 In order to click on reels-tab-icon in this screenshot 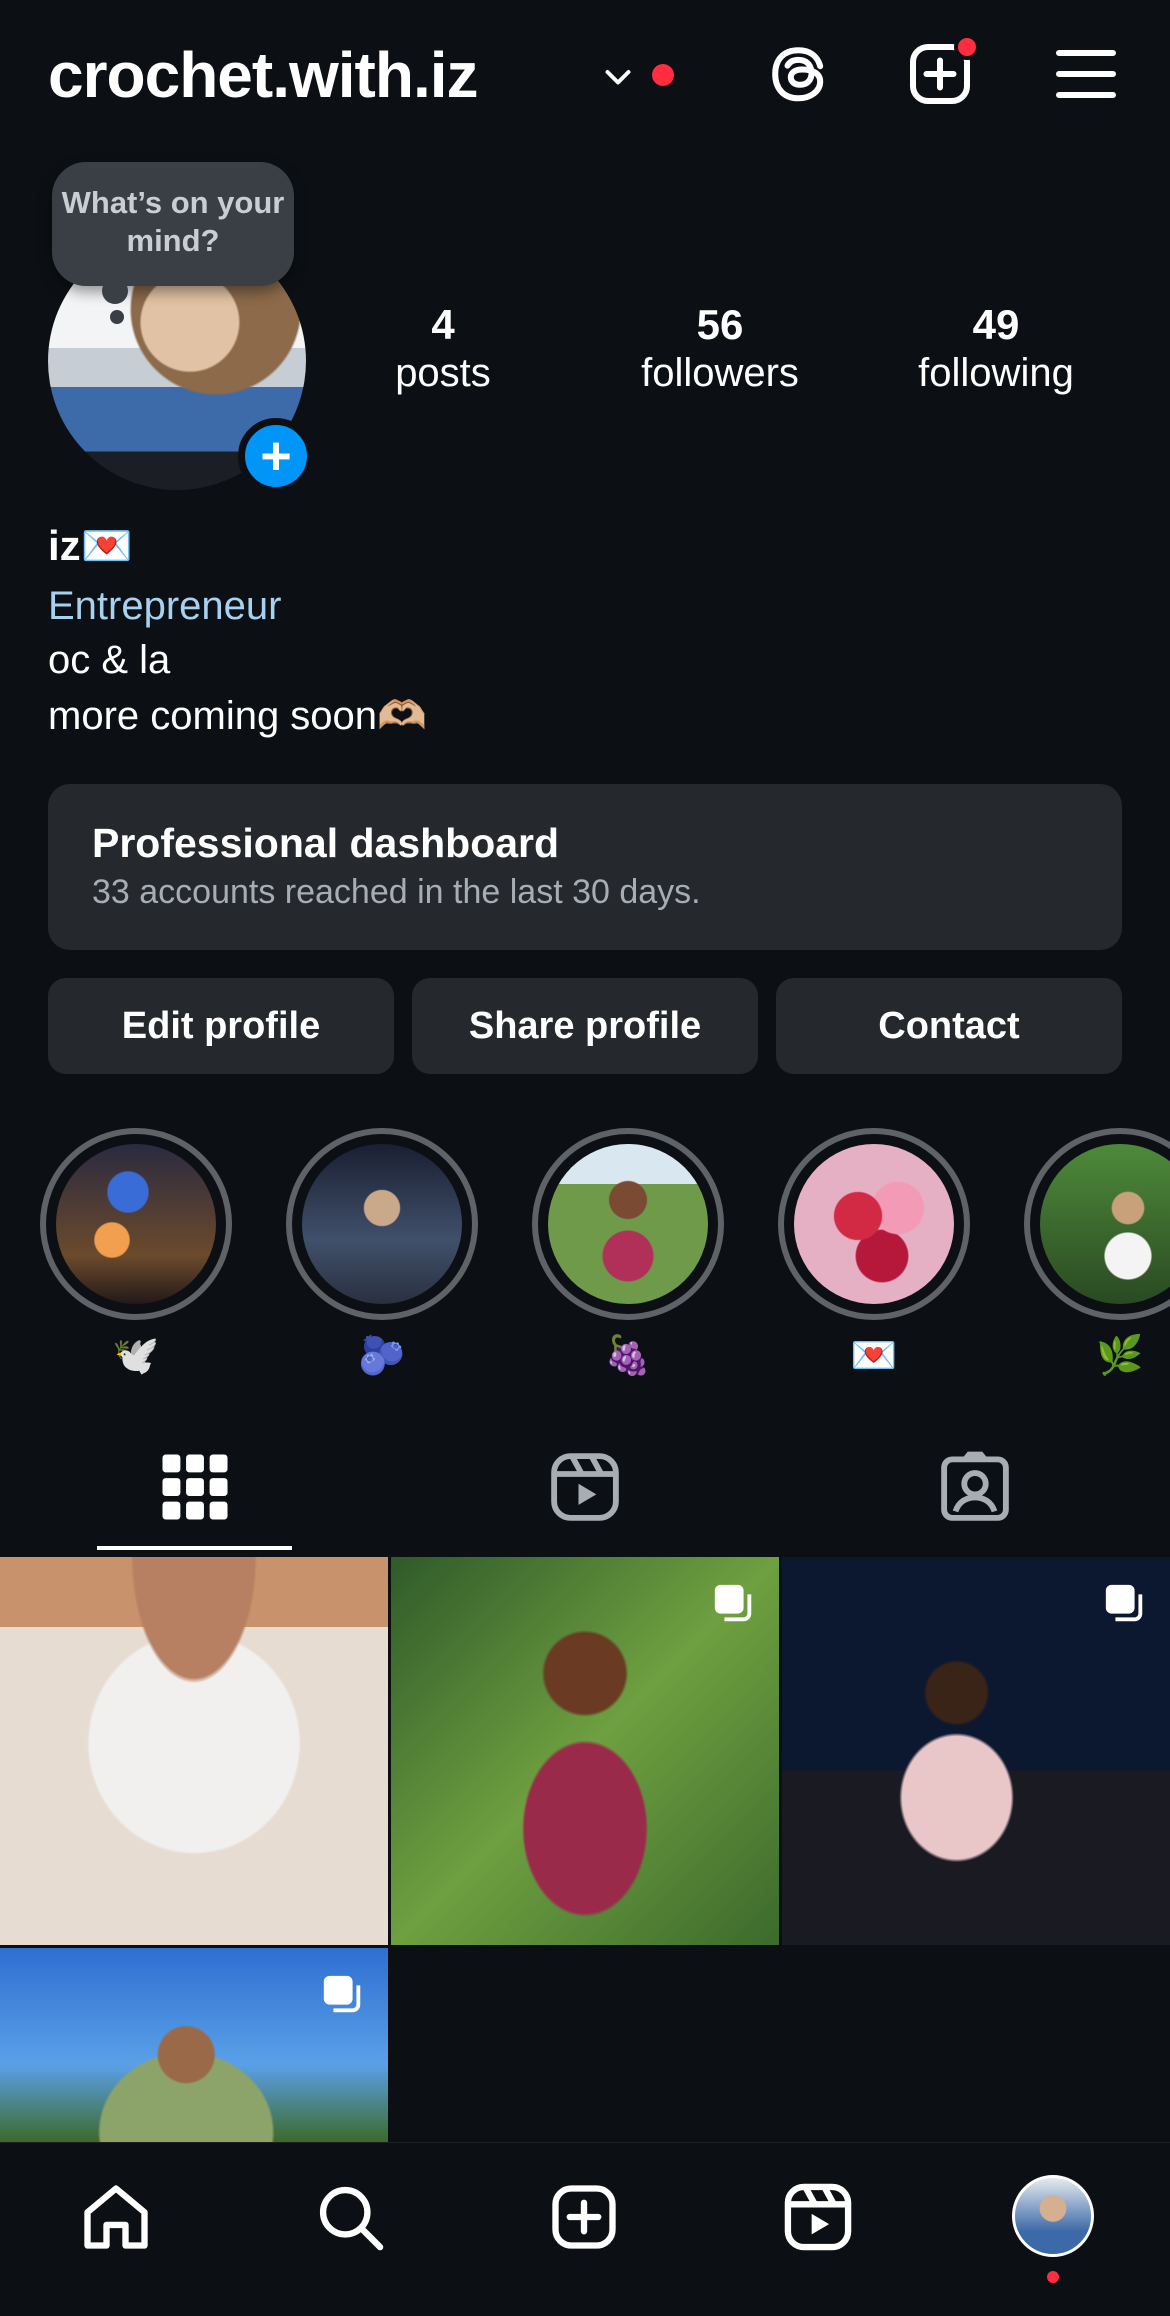, I will do `click(585, 1487)`.